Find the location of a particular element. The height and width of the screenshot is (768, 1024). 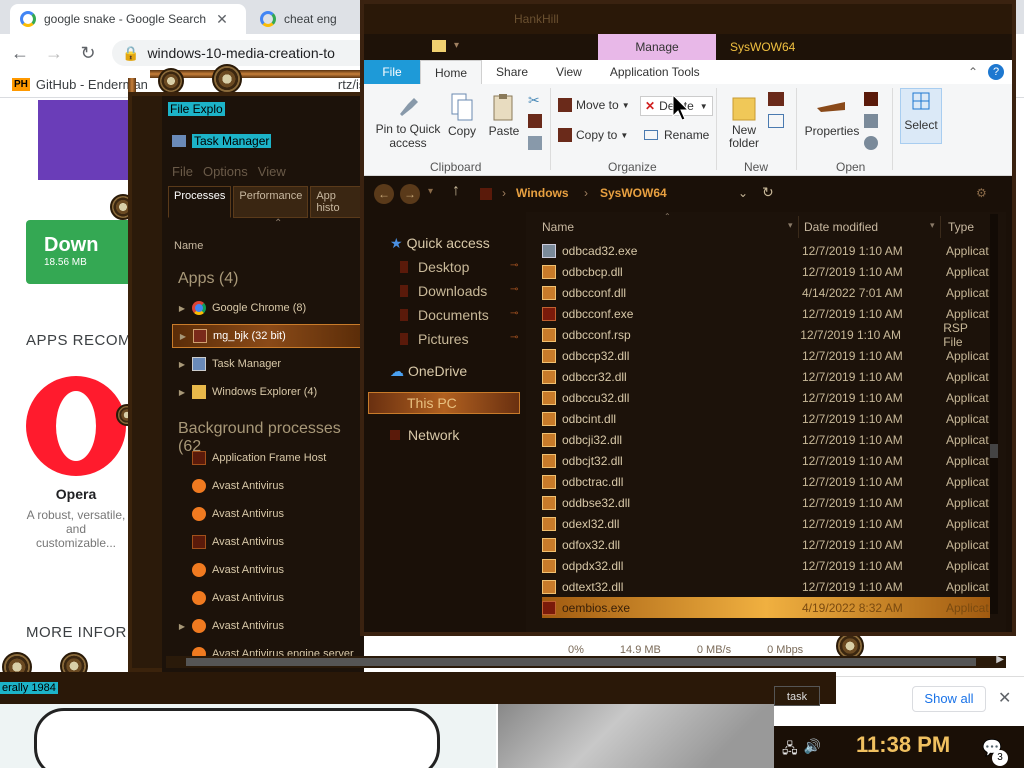

breadcrumb-syswow64: SysWOW64 is located at coordinates (633, 193).